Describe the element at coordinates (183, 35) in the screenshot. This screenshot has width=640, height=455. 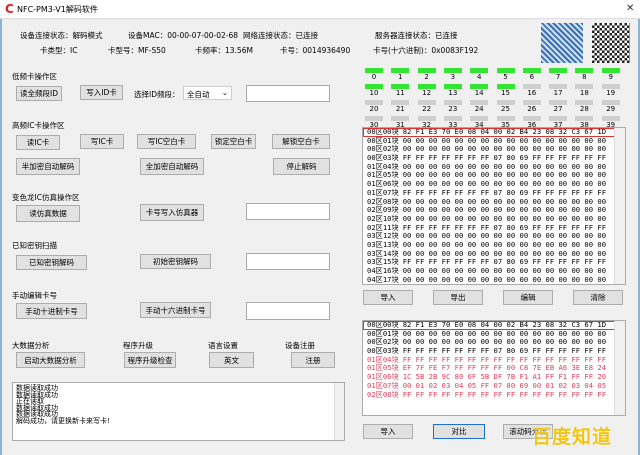
I see `device-mac: 设备MAC：00-00-07-00-02-68` at that location.